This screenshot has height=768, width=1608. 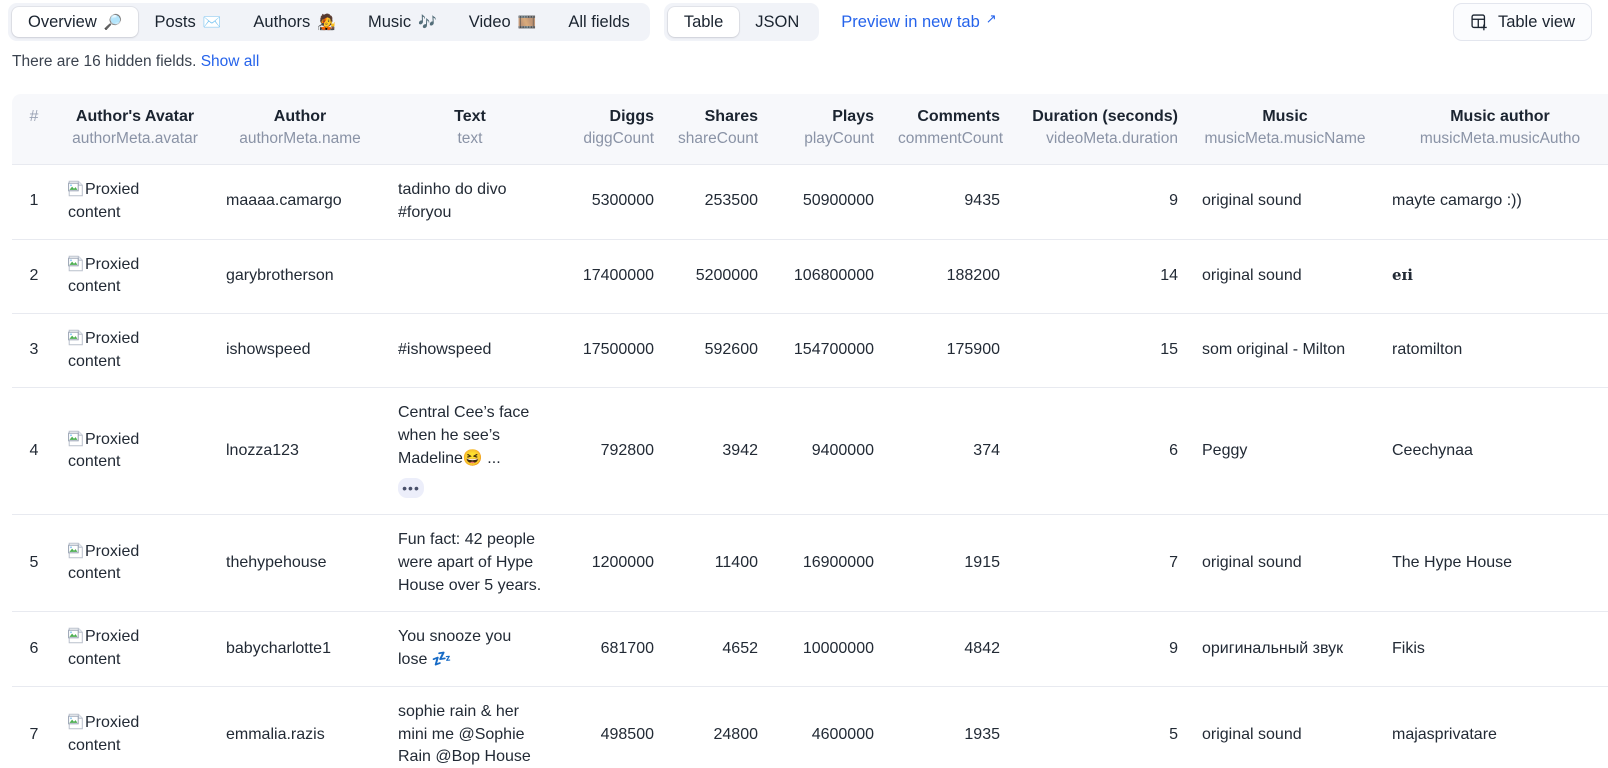 I want to click on column-header-authorMeta-name: Author authorMeta.name, so click(x=300, y=130).